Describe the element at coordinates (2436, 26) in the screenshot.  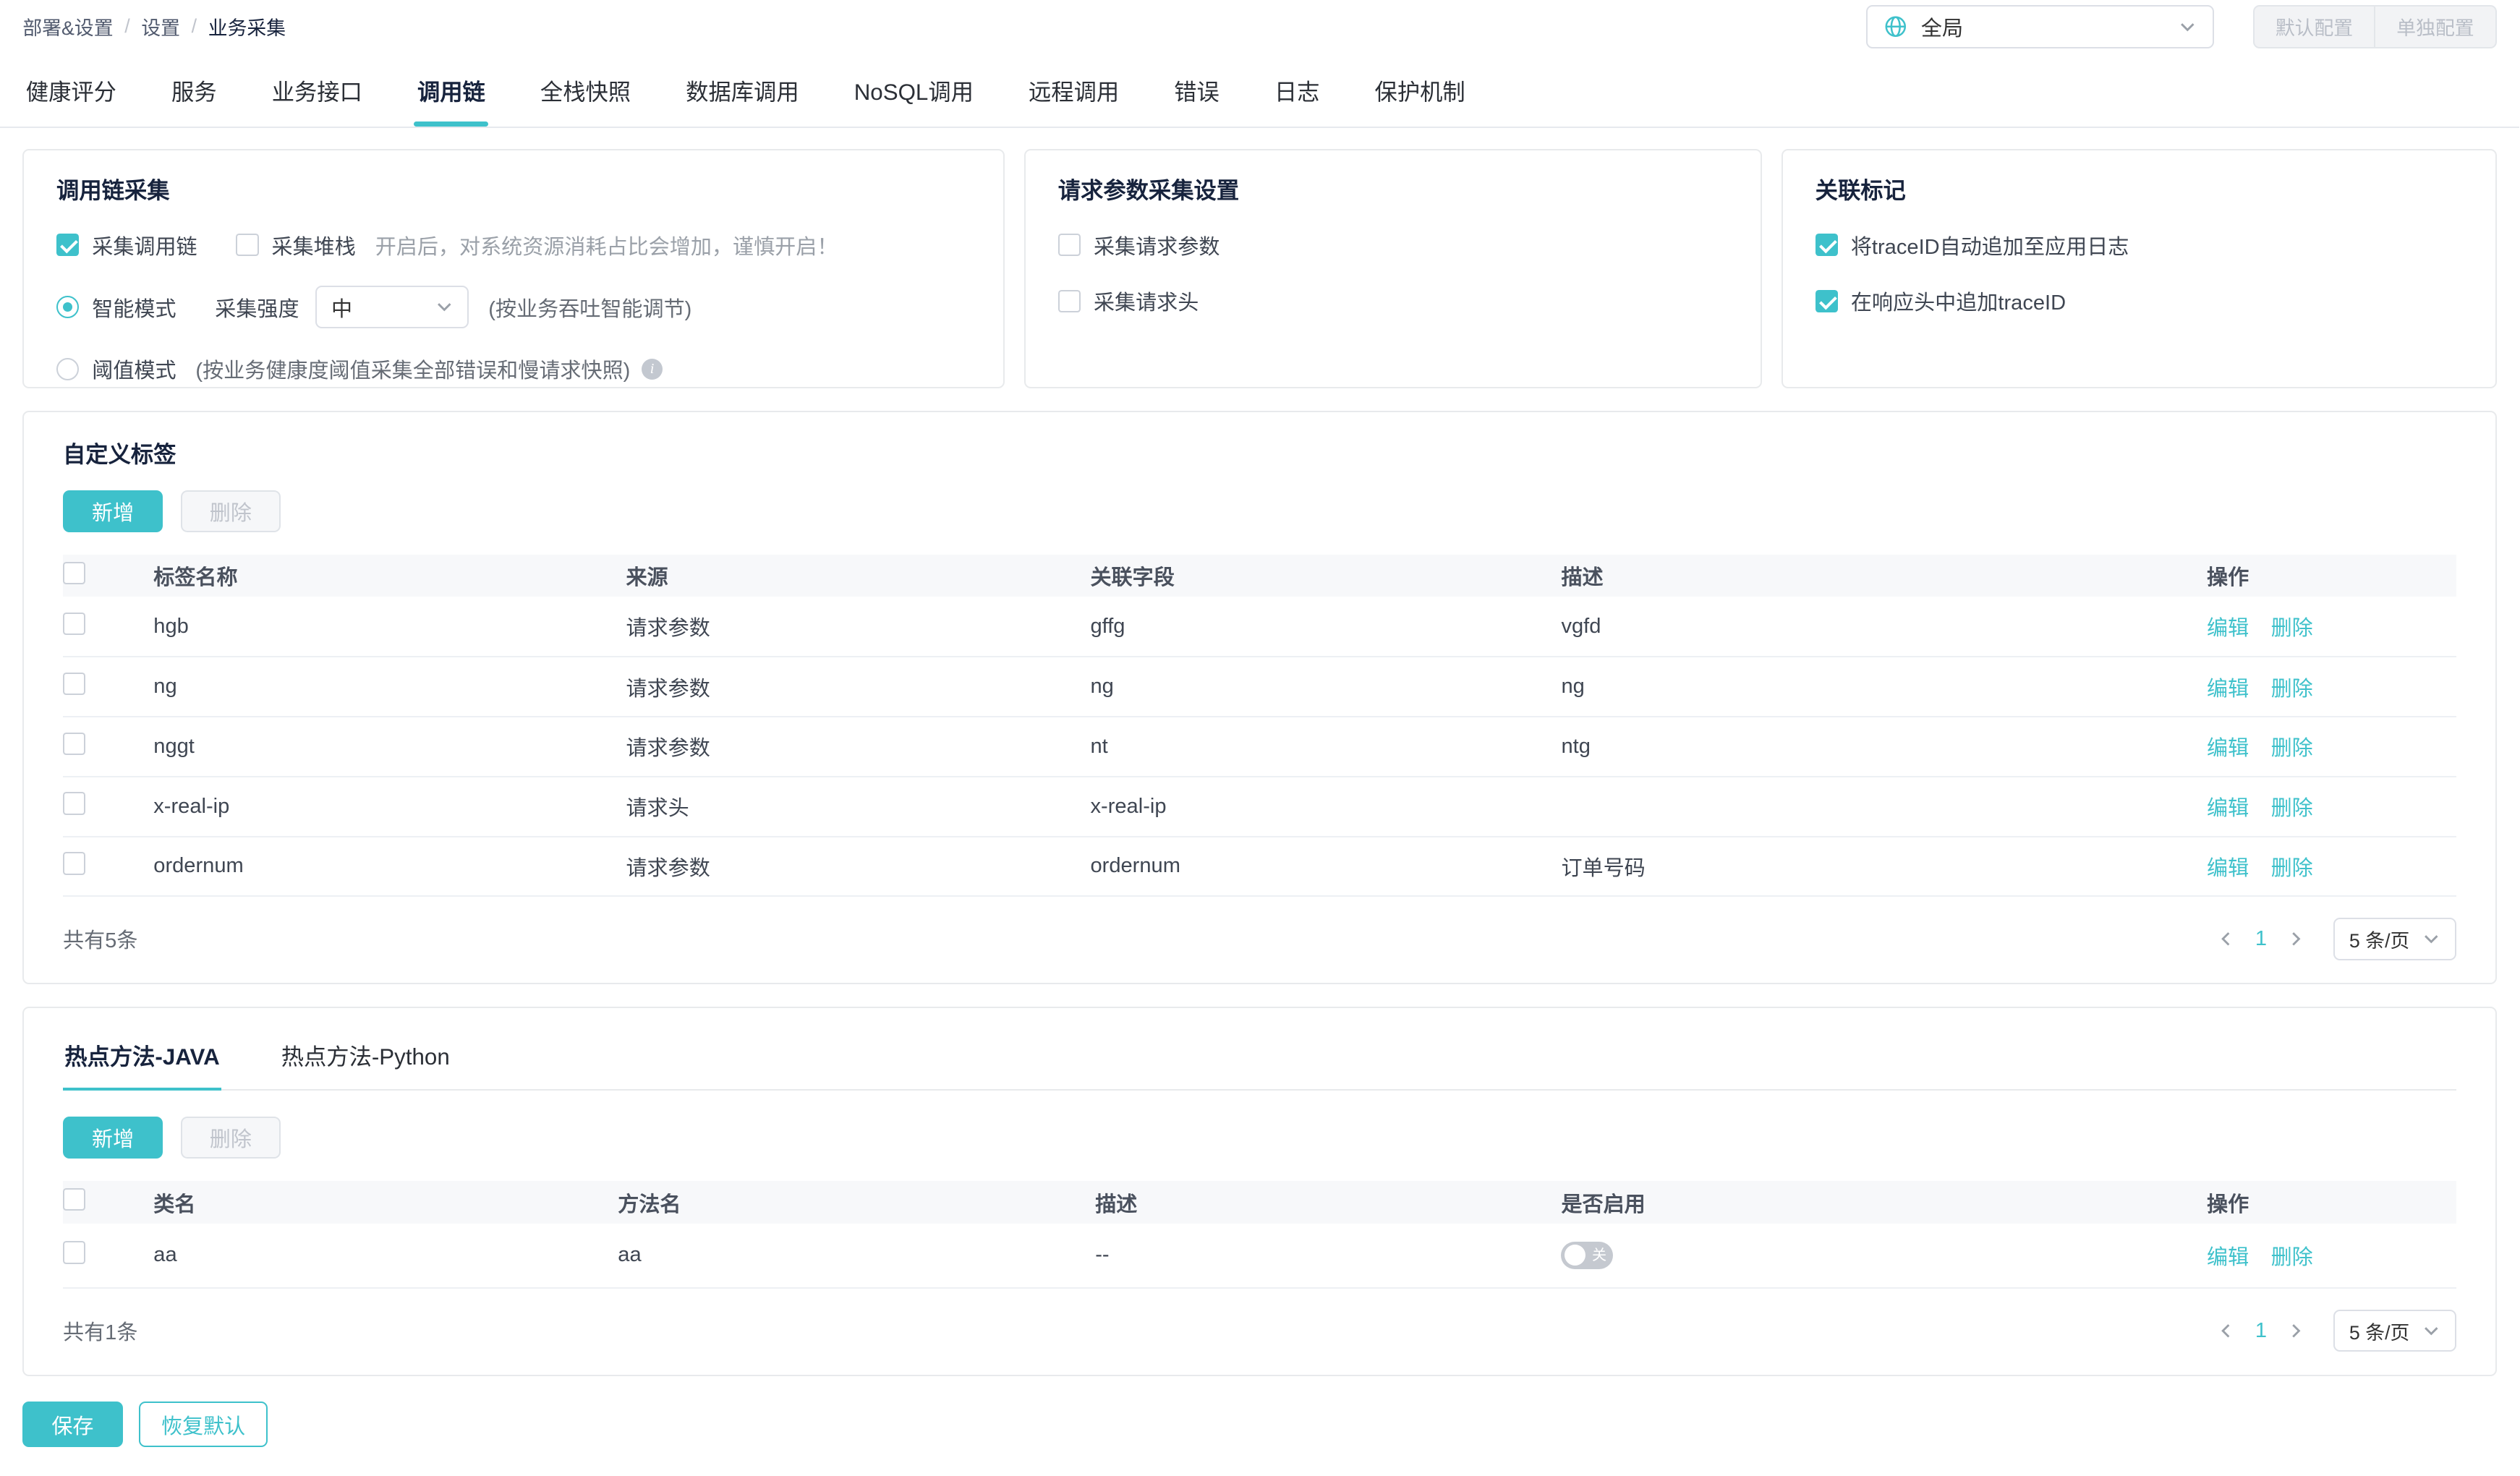
I see `single-config-button: 单独配置` at that location.